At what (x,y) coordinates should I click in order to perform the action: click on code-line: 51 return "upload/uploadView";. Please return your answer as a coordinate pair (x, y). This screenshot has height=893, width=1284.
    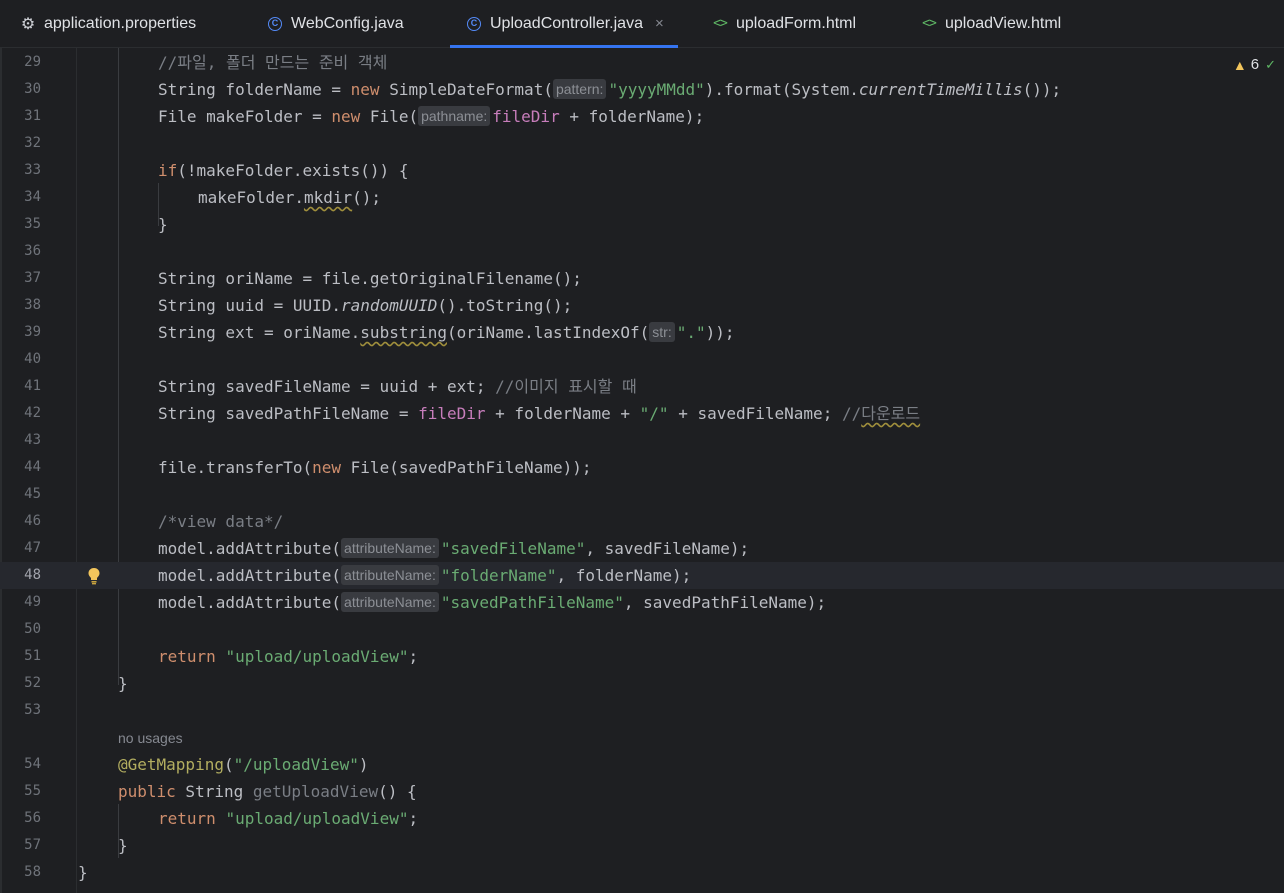
    Looking at the image, I should click on (642, 656).